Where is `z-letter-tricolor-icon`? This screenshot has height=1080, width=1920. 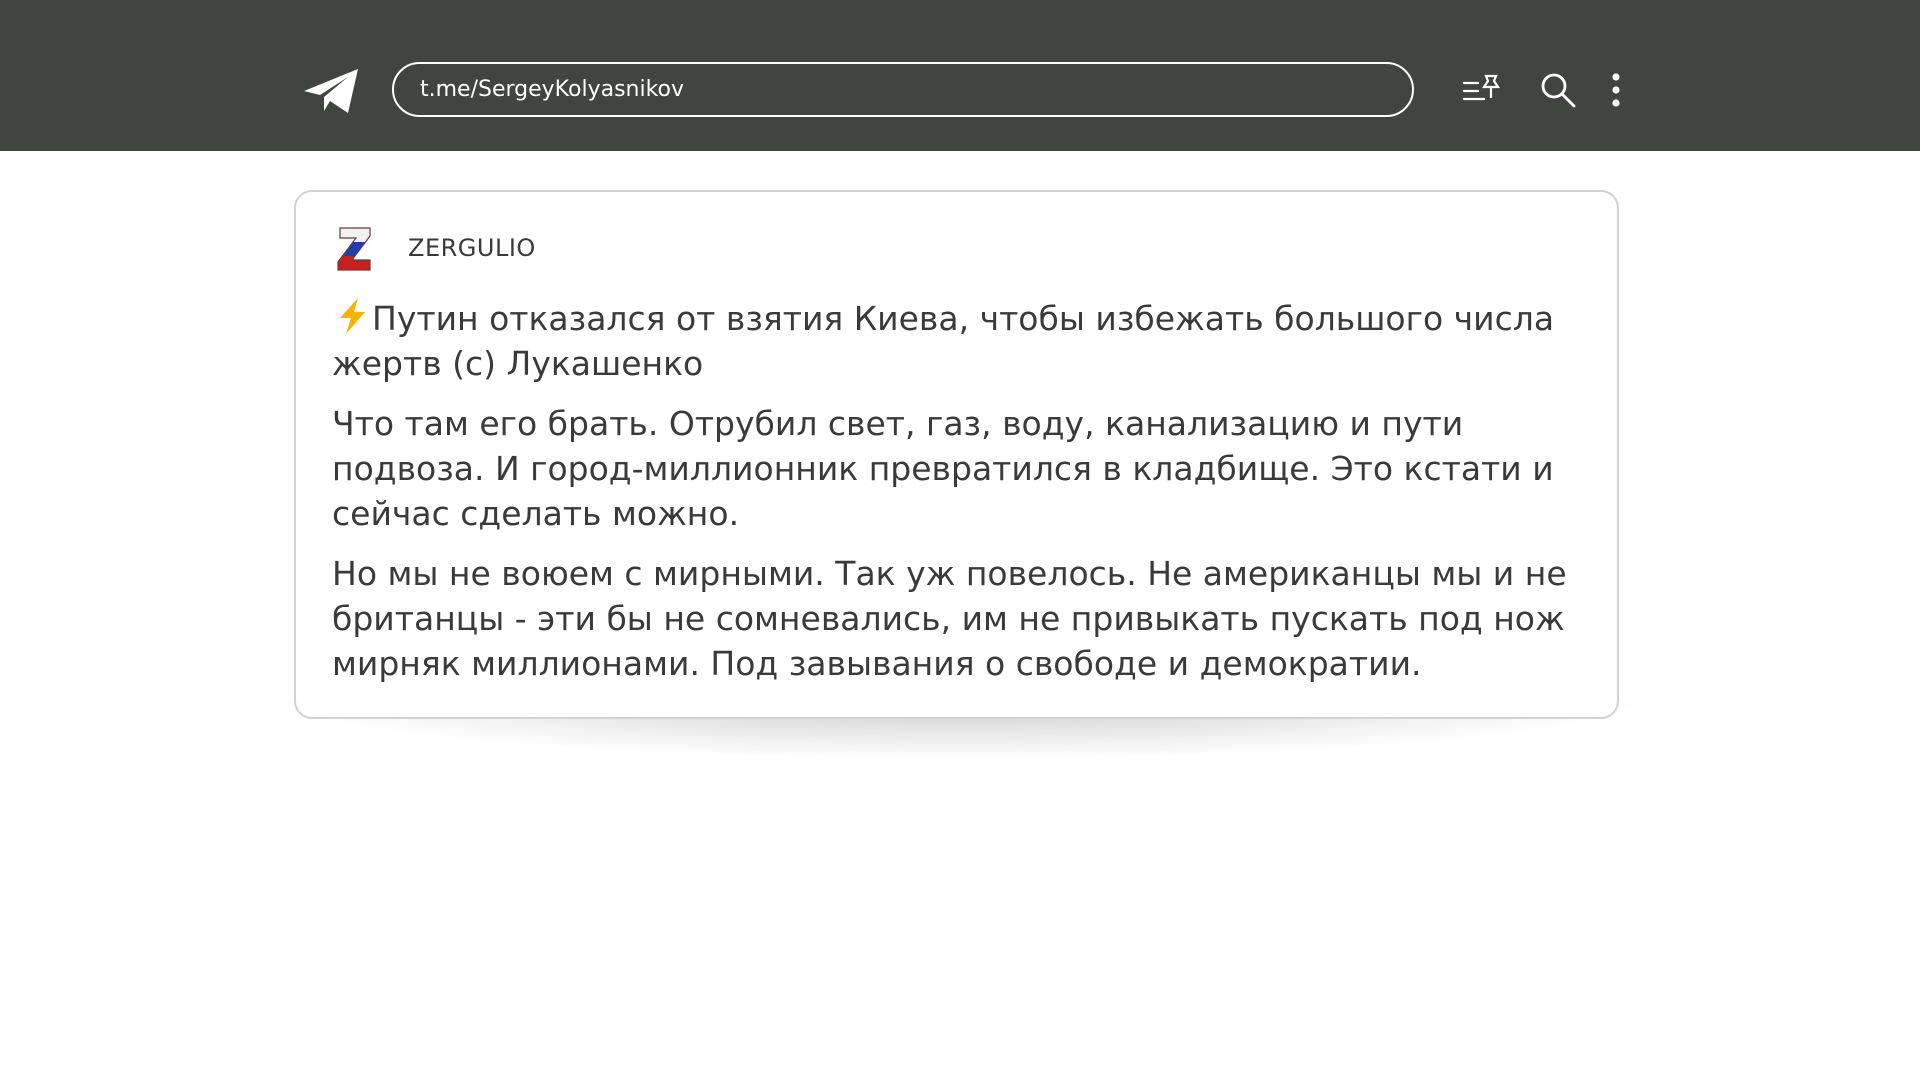 z-letter-tricolor-icon is located at coordinates (355, 248).